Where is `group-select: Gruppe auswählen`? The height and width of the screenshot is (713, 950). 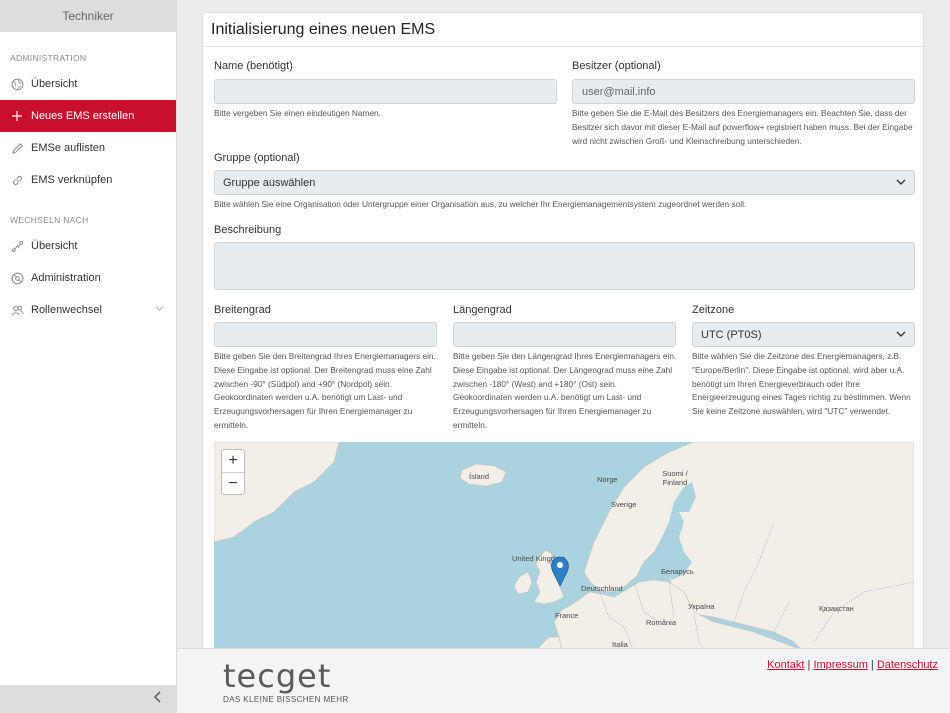
group-select: Gruppe auswählen is located at coordinates (564, 182).